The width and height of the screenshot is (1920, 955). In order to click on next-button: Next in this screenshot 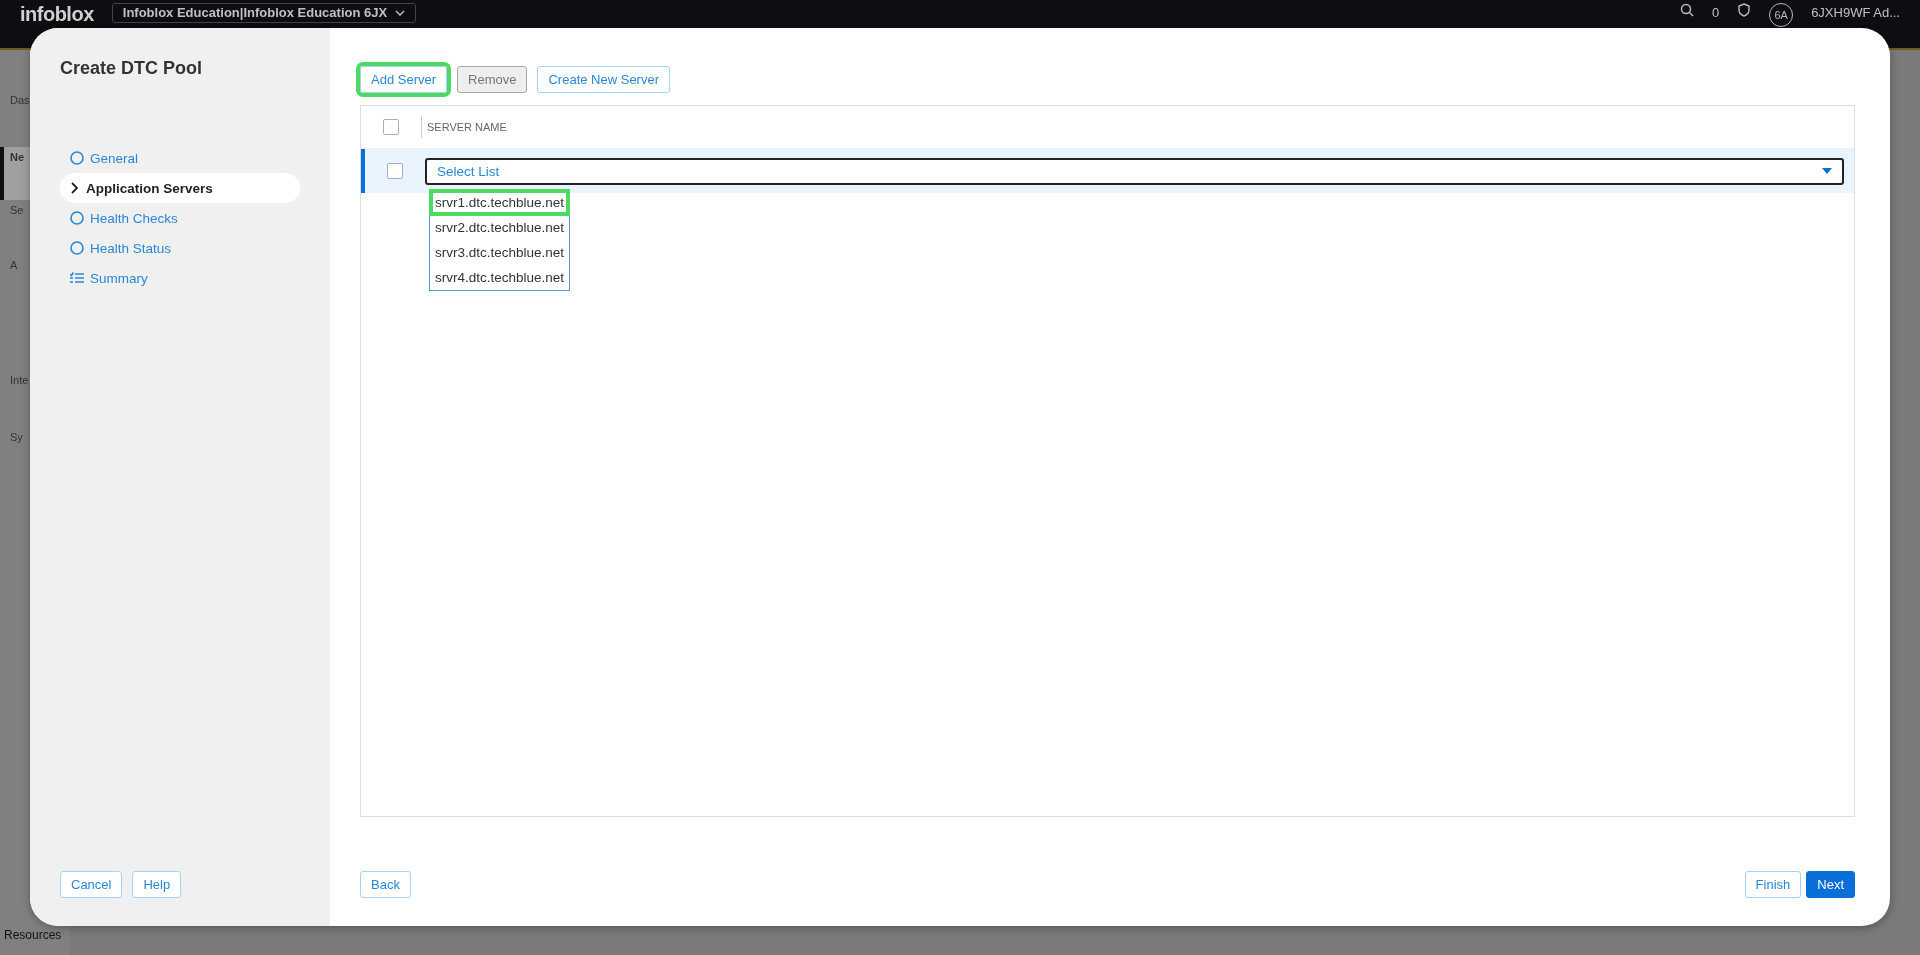, I will do `click(1830, 884)`.